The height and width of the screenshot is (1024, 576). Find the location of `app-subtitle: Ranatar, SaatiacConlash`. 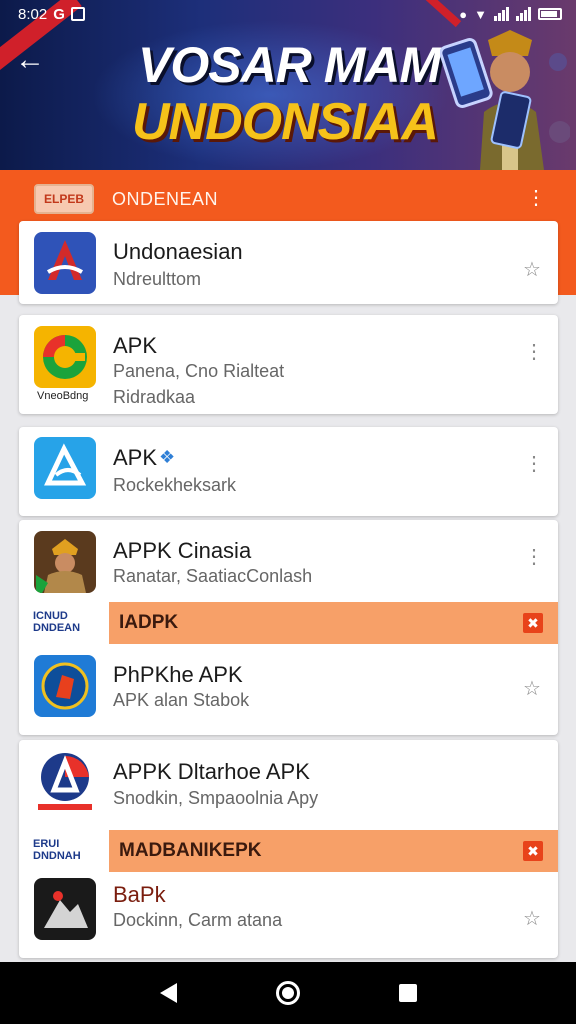

app-subtitle: Ranatar, SaatiacConlash is located at coordinates (213, 576).